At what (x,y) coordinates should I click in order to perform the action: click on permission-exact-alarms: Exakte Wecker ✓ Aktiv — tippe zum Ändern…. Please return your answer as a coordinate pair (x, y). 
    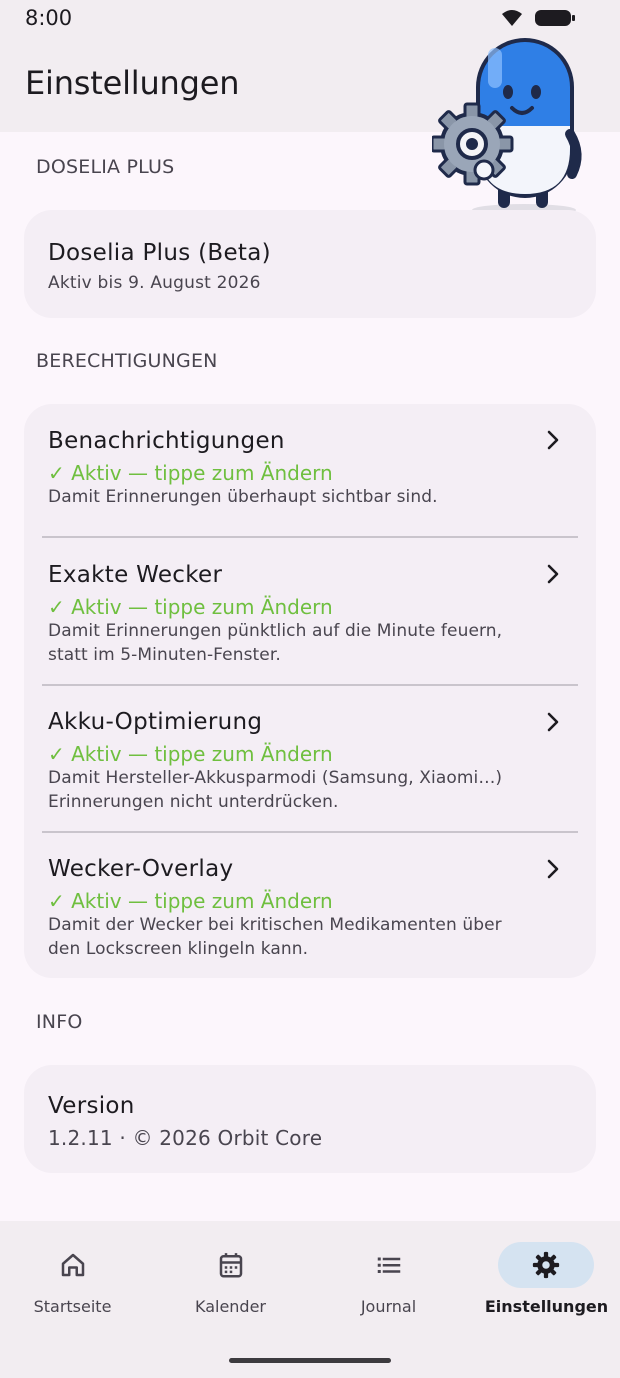
    Looking at the image, I should click on (310, 611).